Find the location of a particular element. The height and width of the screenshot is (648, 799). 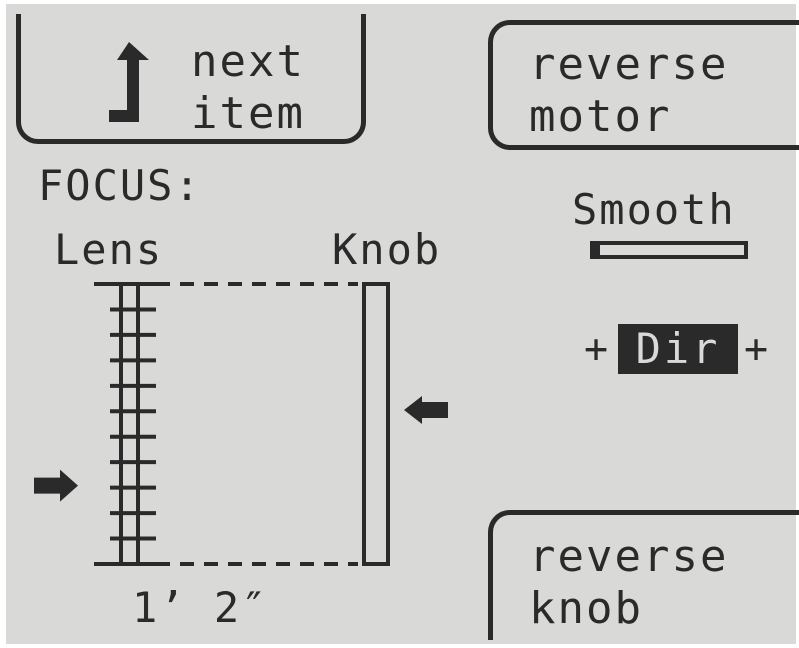

reverse-knob-line2: knob is located at coordinates (586, 608).